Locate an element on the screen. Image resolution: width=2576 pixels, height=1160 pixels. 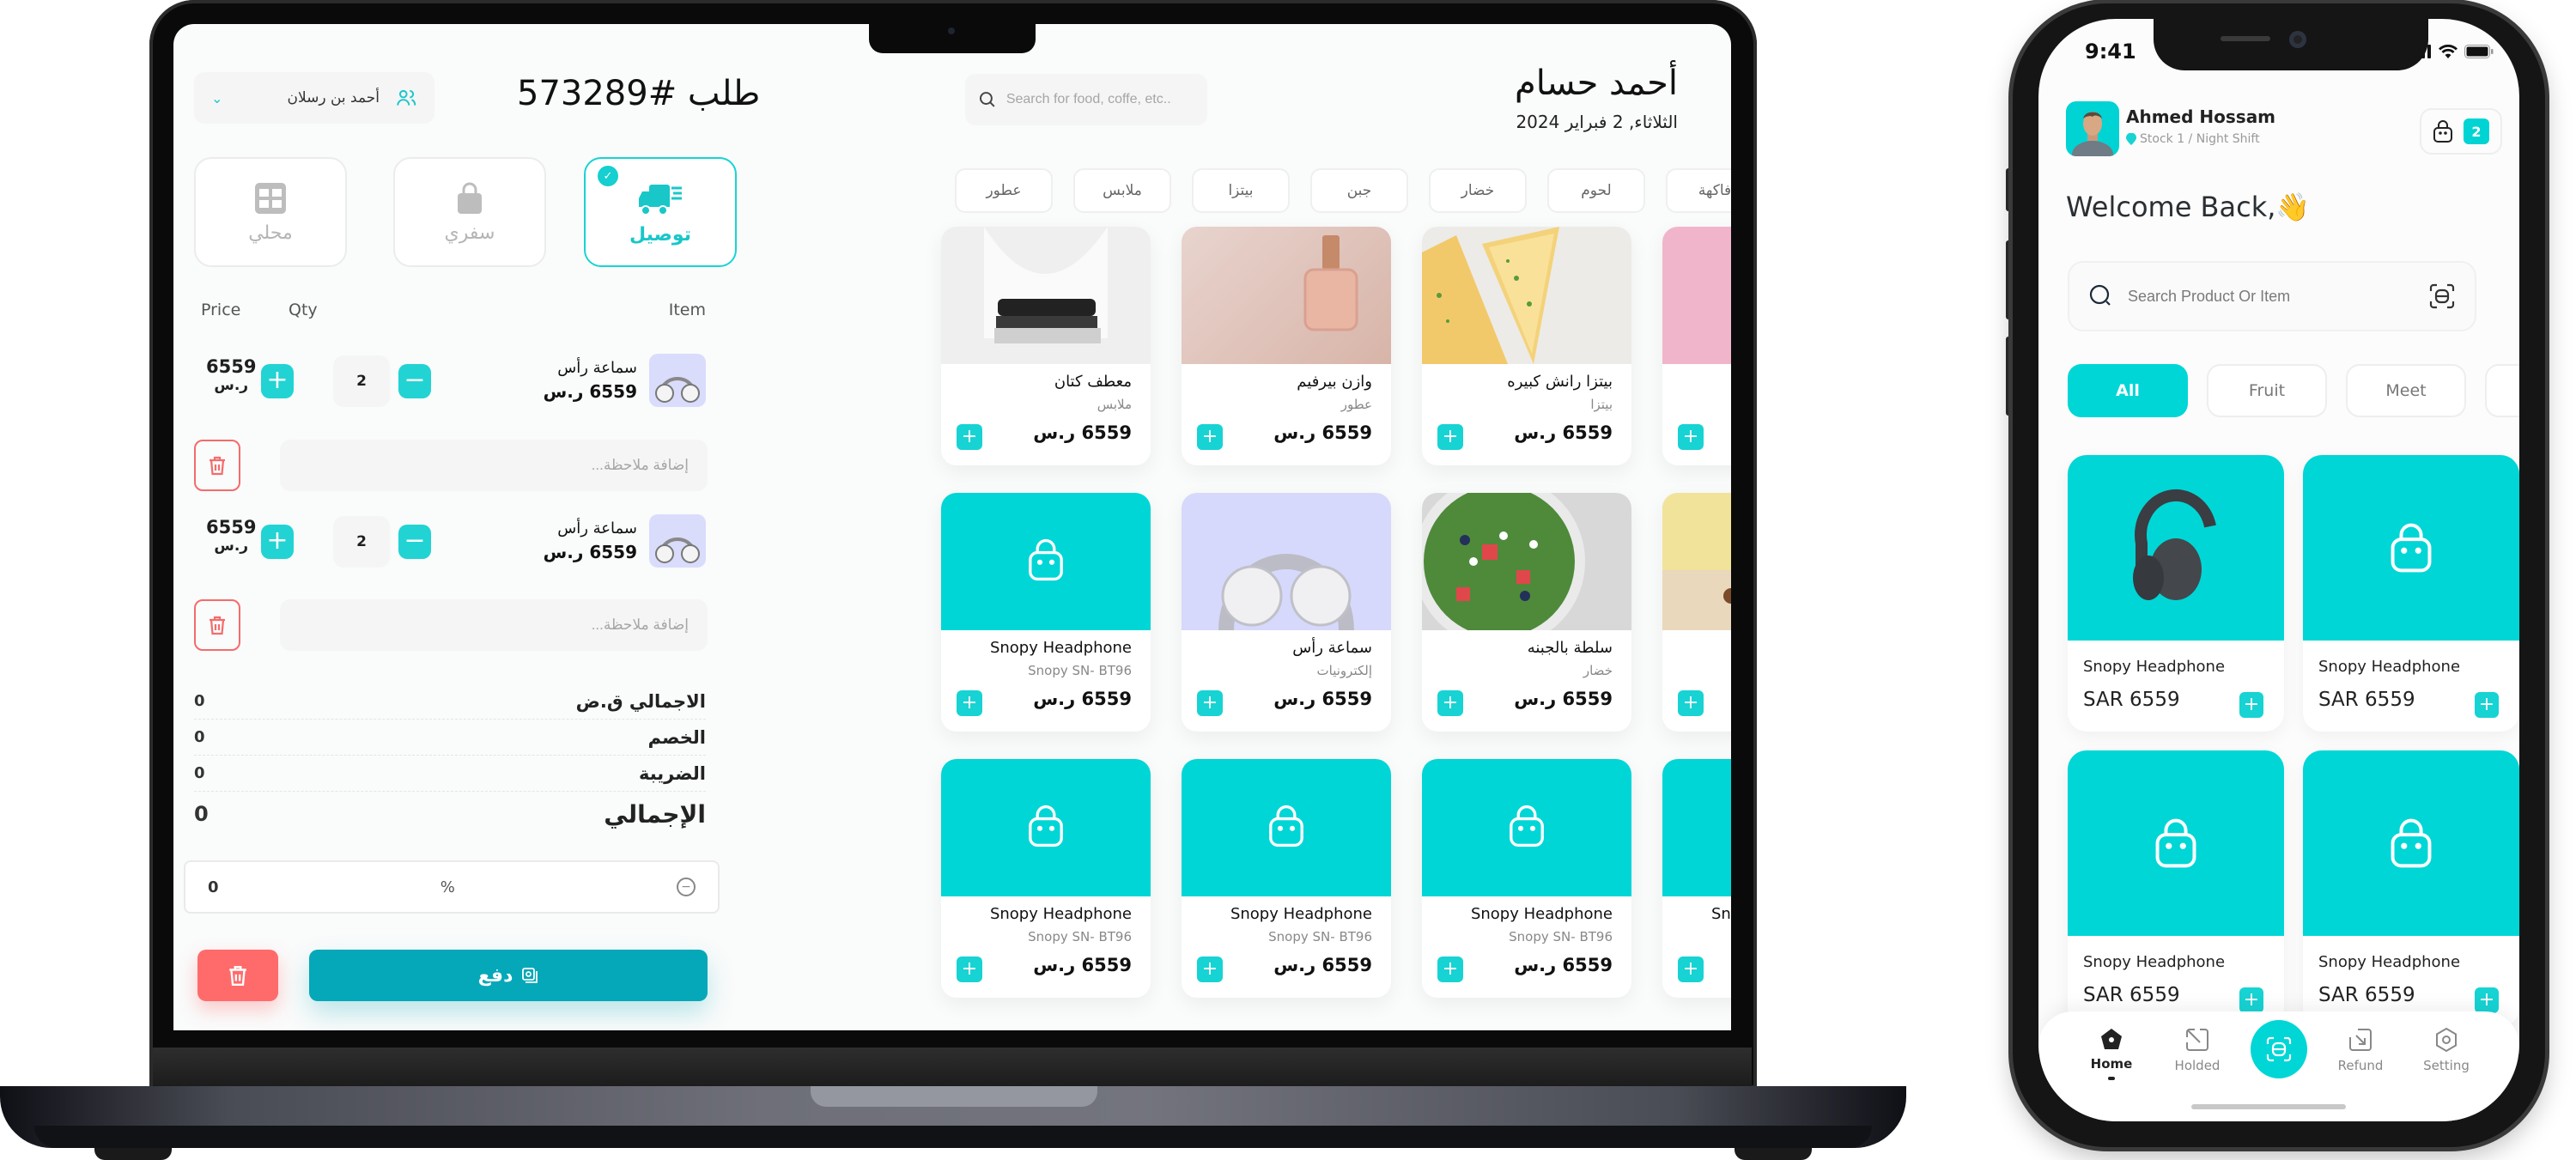
column-header-item: Item is located at coordinates (687, 310).